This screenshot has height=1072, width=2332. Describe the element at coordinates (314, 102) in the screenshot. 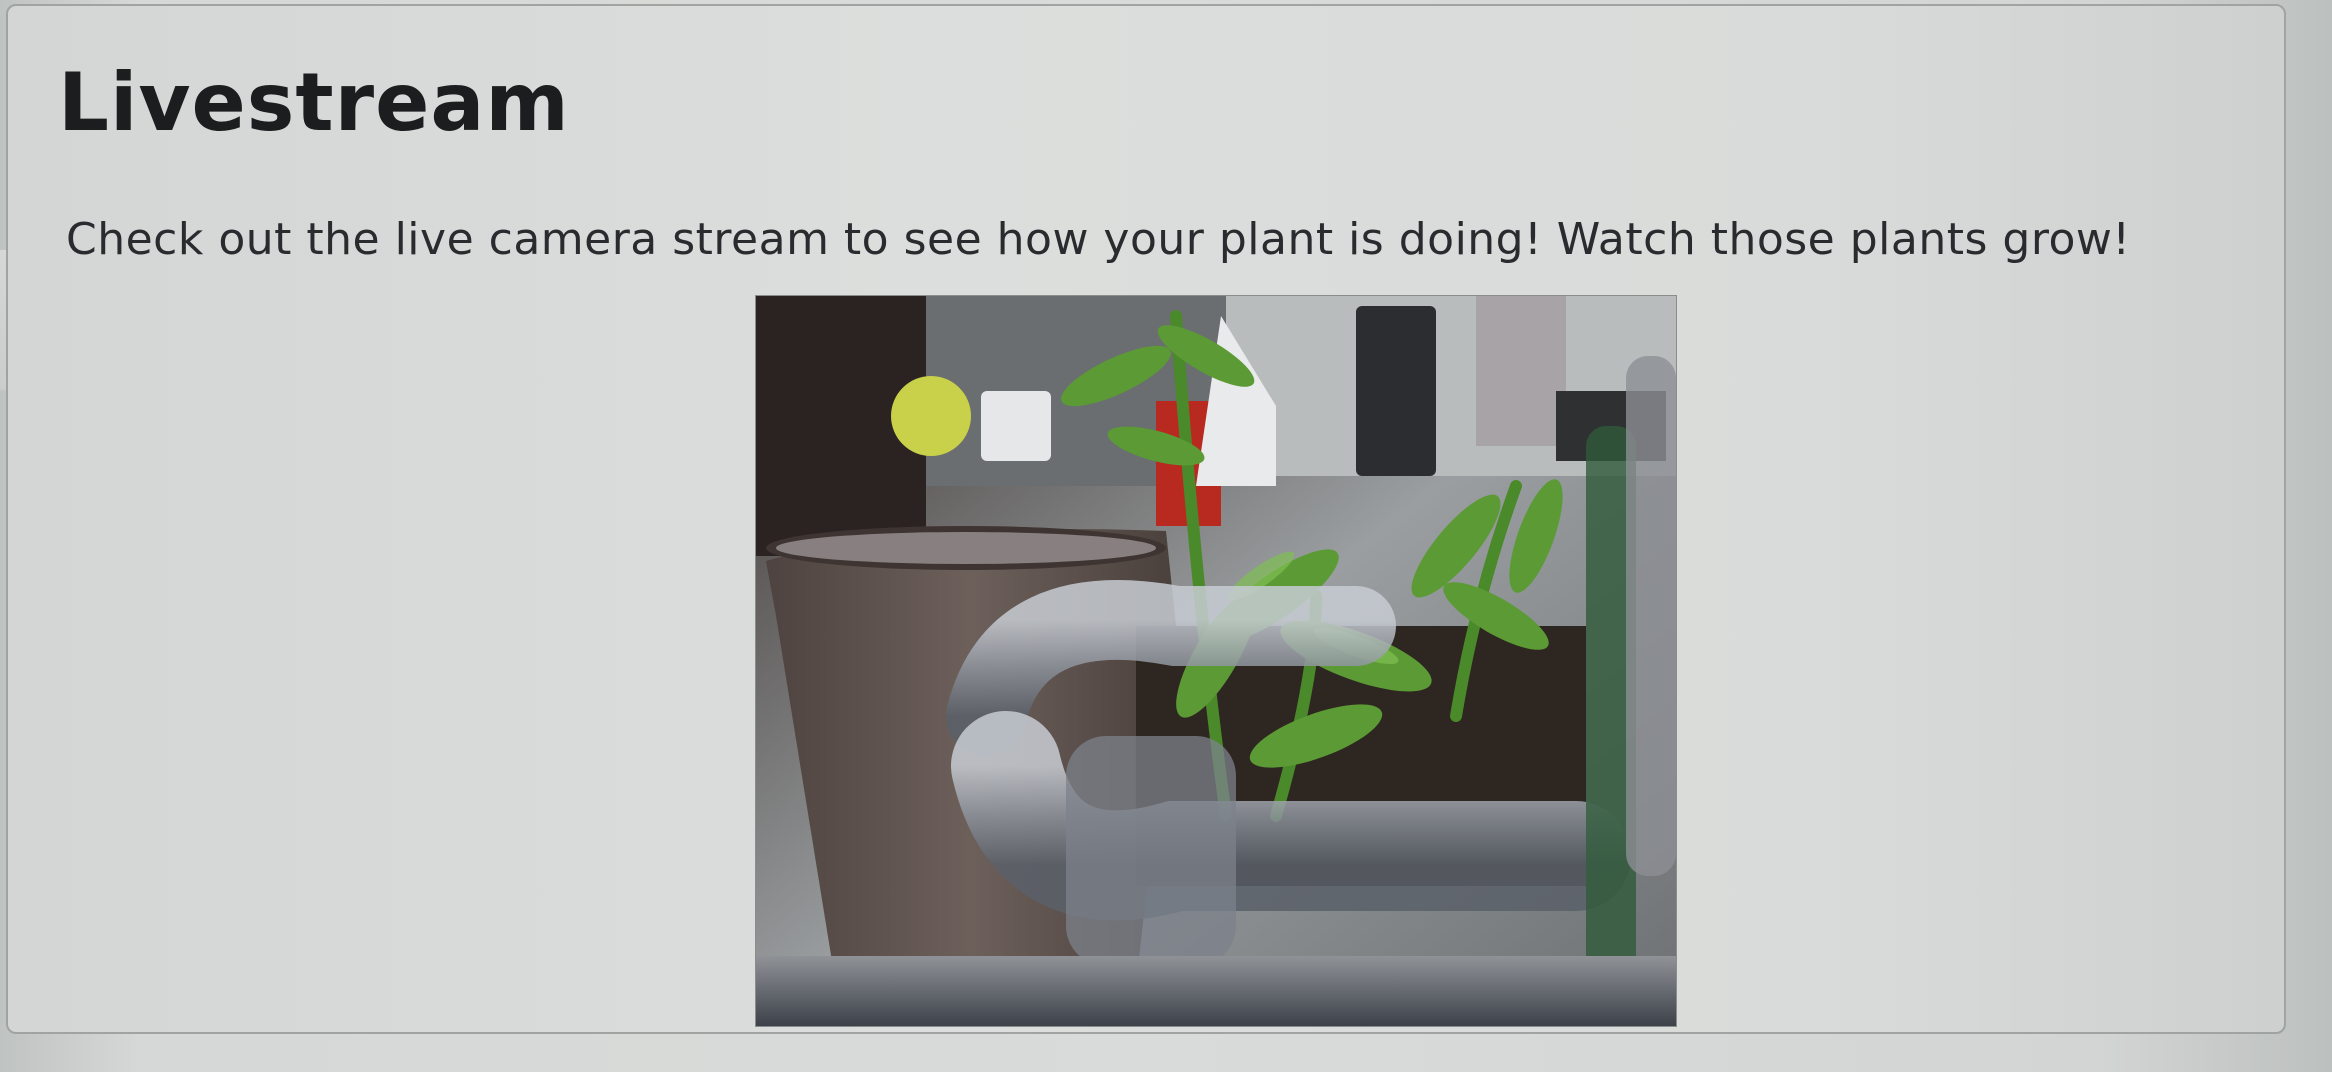

I see `section-title: Livestream` at that location.